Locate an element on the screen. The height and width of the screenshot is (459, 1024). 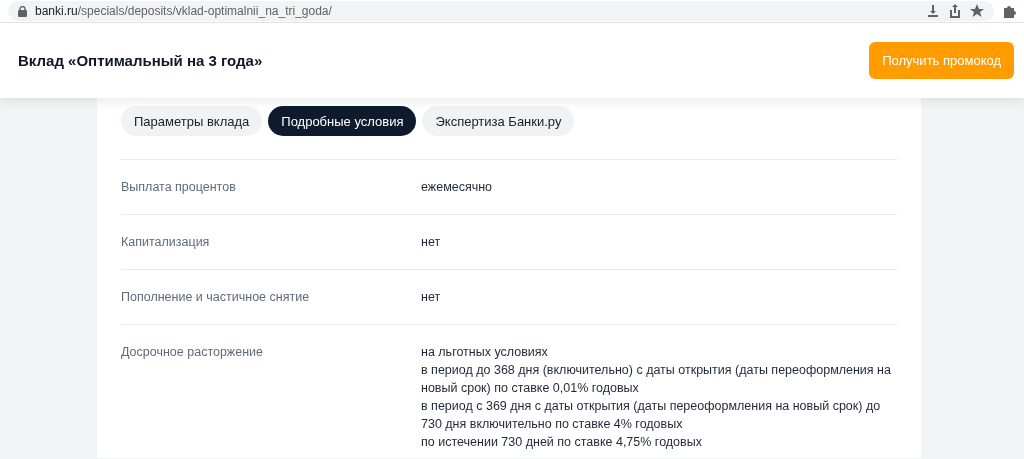
tab: Экспертиза Банки.ру is located at coordinates (498, 121).